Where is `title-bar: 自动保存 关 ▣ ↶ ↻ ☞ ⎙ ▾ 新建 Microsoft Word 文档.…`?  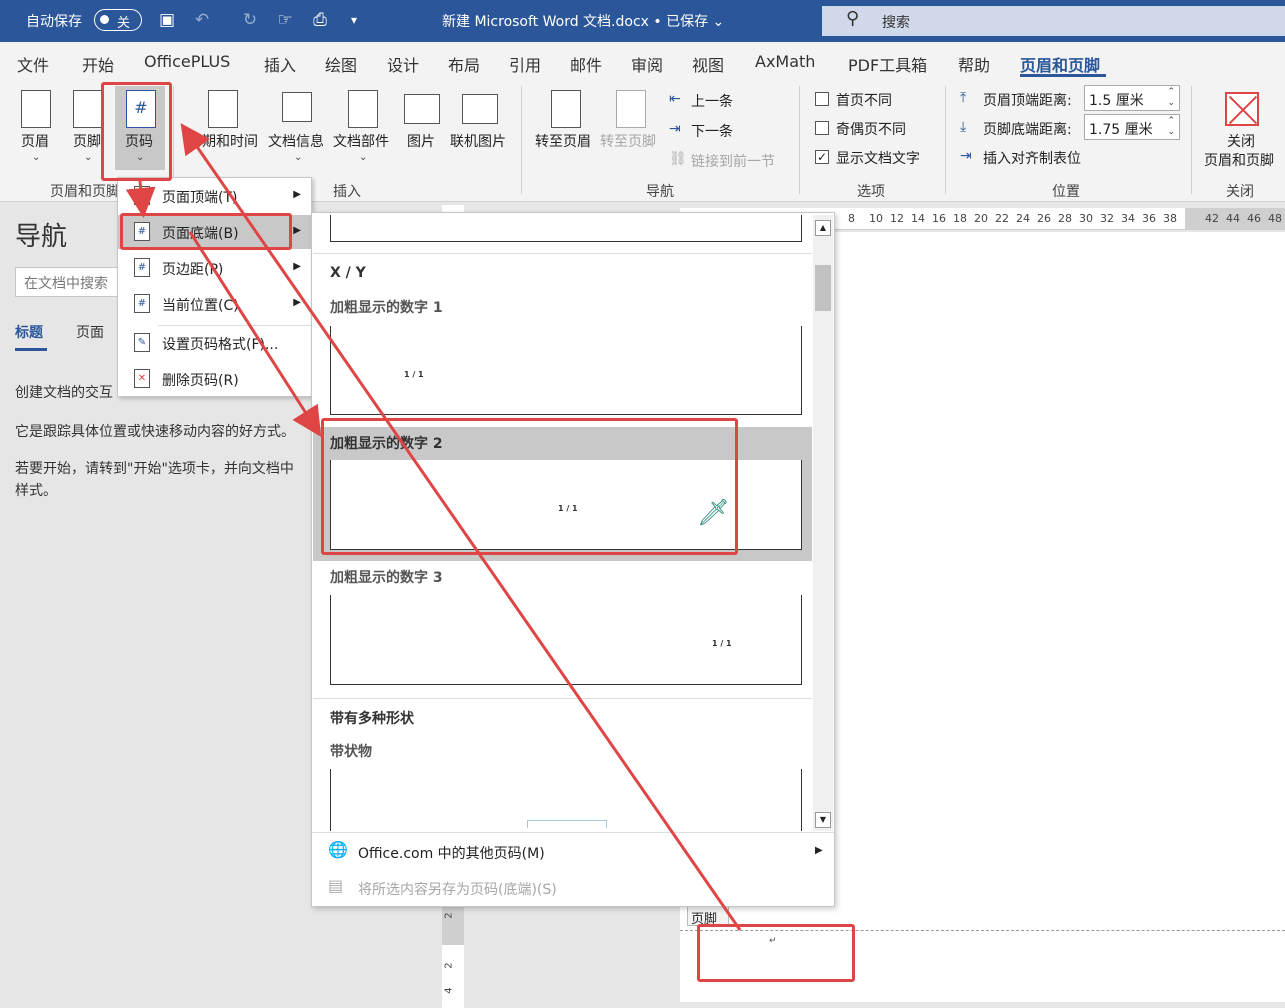 title-bar: 自动保存 关 ▣ ↶ ↻ ☞ ⎙ ▾ 新建 Microsoft Word 文档.… is located at coordinates (642, 21).